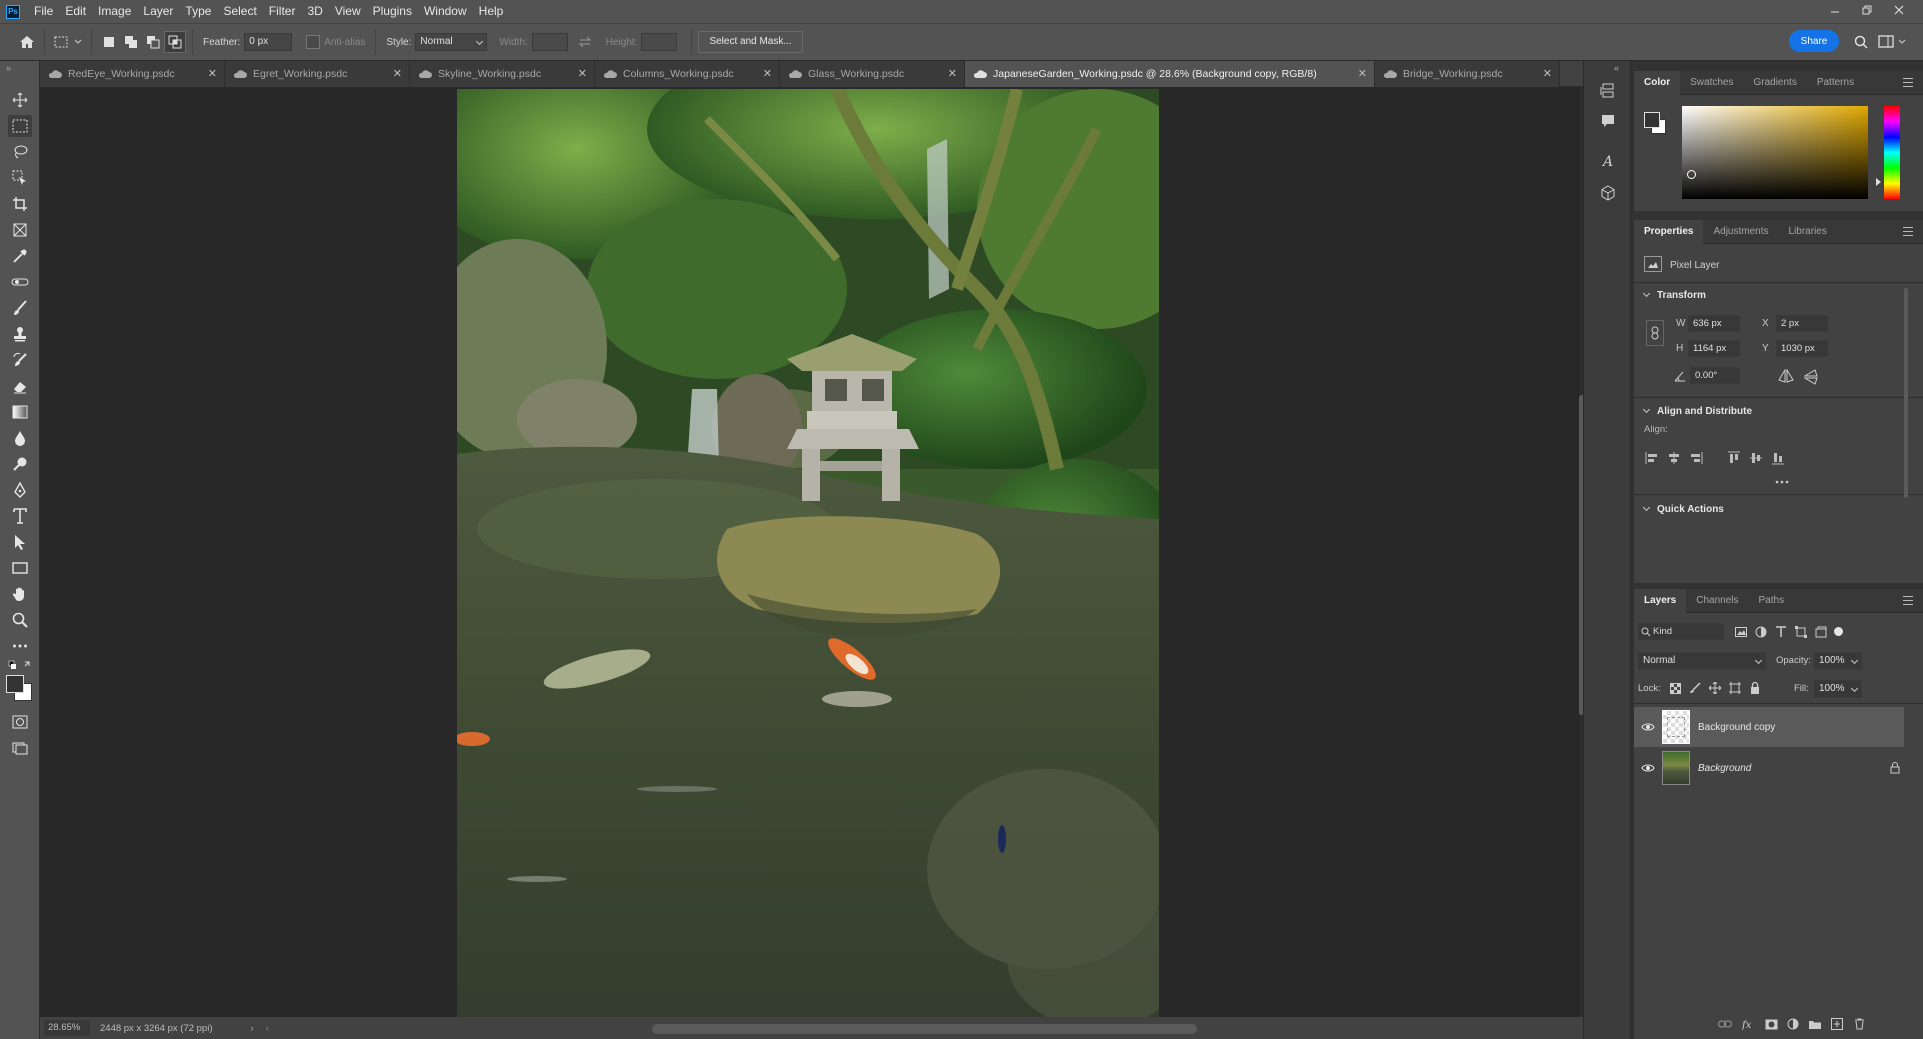 The height and width of the screenshot is (1039, 1923). Describe the element at coordinates (1756, 458) in the screenshot. I see `align-vertical-centers-icon` at that location.